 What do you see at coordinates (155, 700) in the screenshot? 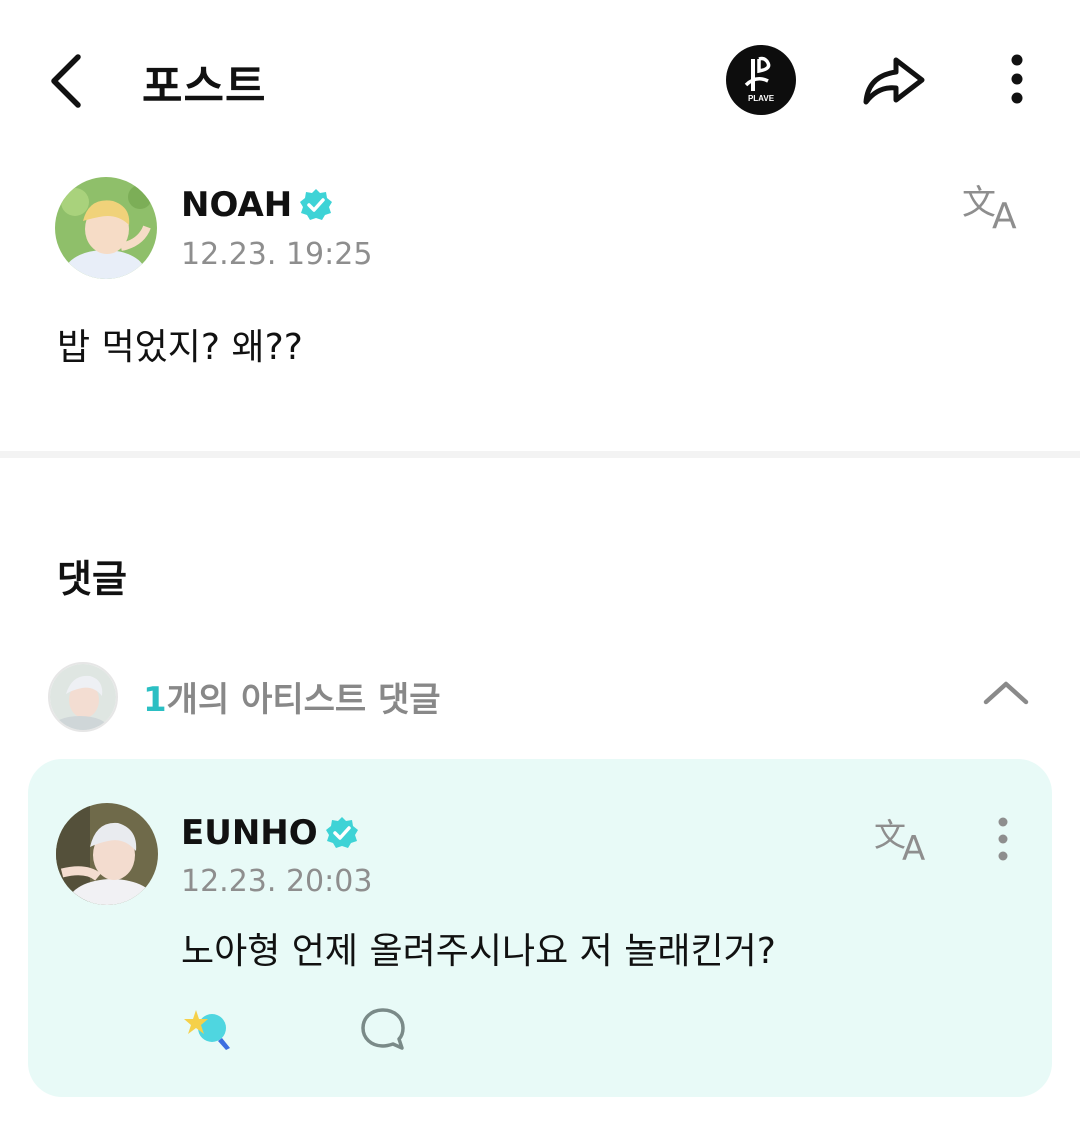
I see `artist-comments-number: 1` at bounding box center [155, 700].